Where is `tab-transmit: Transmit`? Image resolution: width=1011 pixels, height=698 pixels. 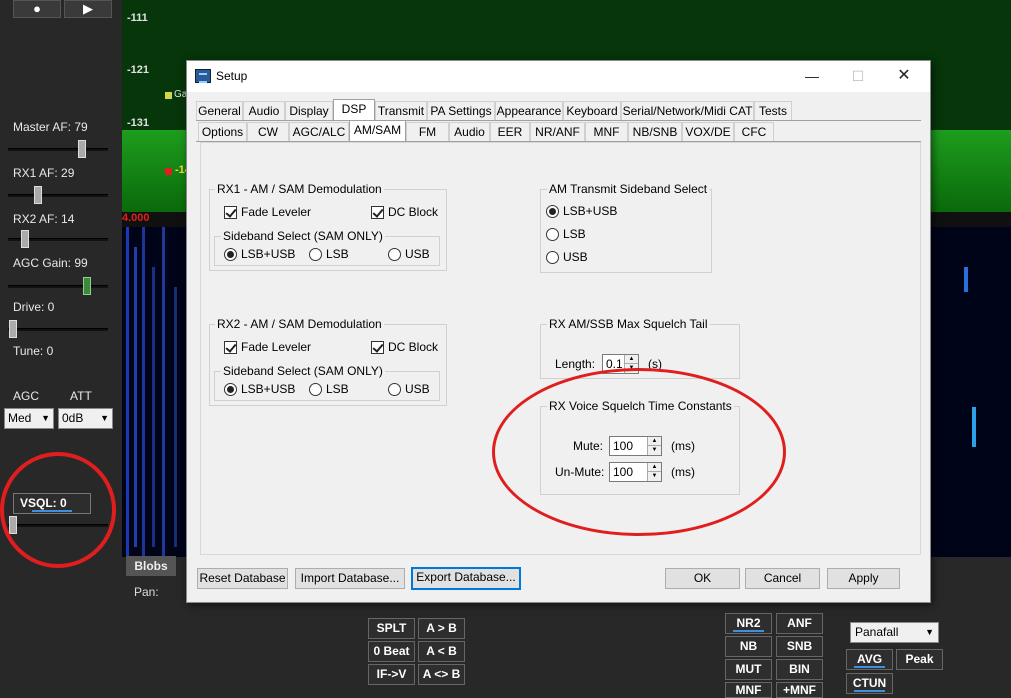
tab-transmit: Transmit is located at coordinates (401, 110).